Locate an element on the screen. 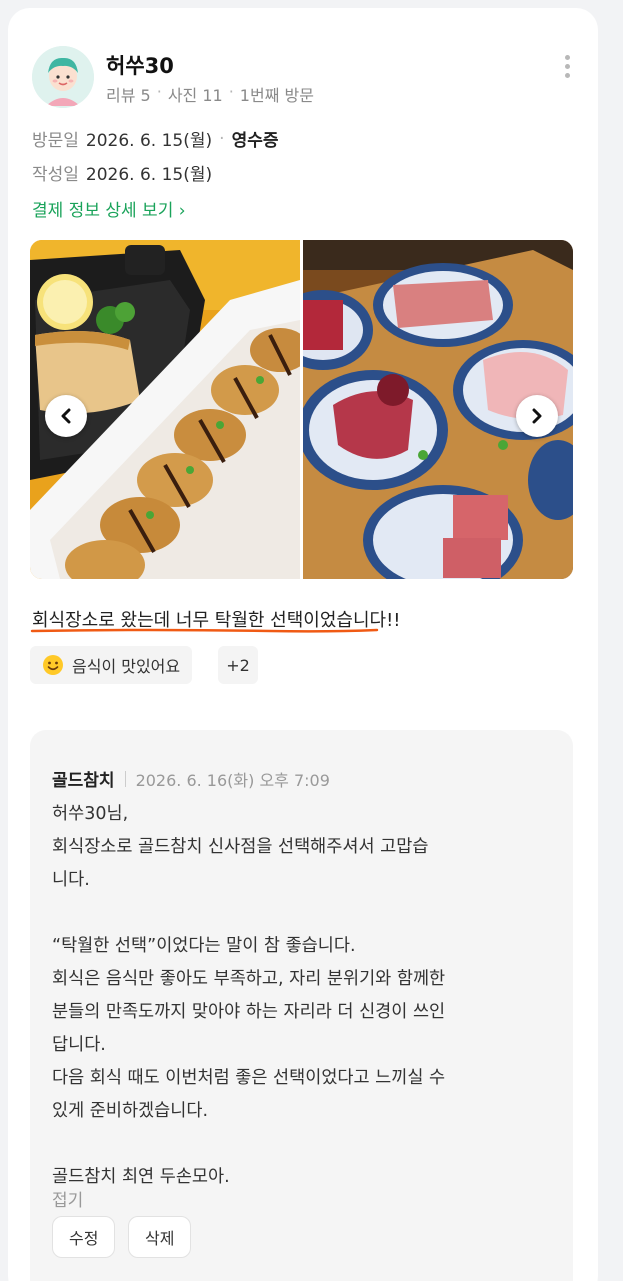  written-date-row: 작성일 2026. 6. 15(월) is located at coordinates (122, 172).